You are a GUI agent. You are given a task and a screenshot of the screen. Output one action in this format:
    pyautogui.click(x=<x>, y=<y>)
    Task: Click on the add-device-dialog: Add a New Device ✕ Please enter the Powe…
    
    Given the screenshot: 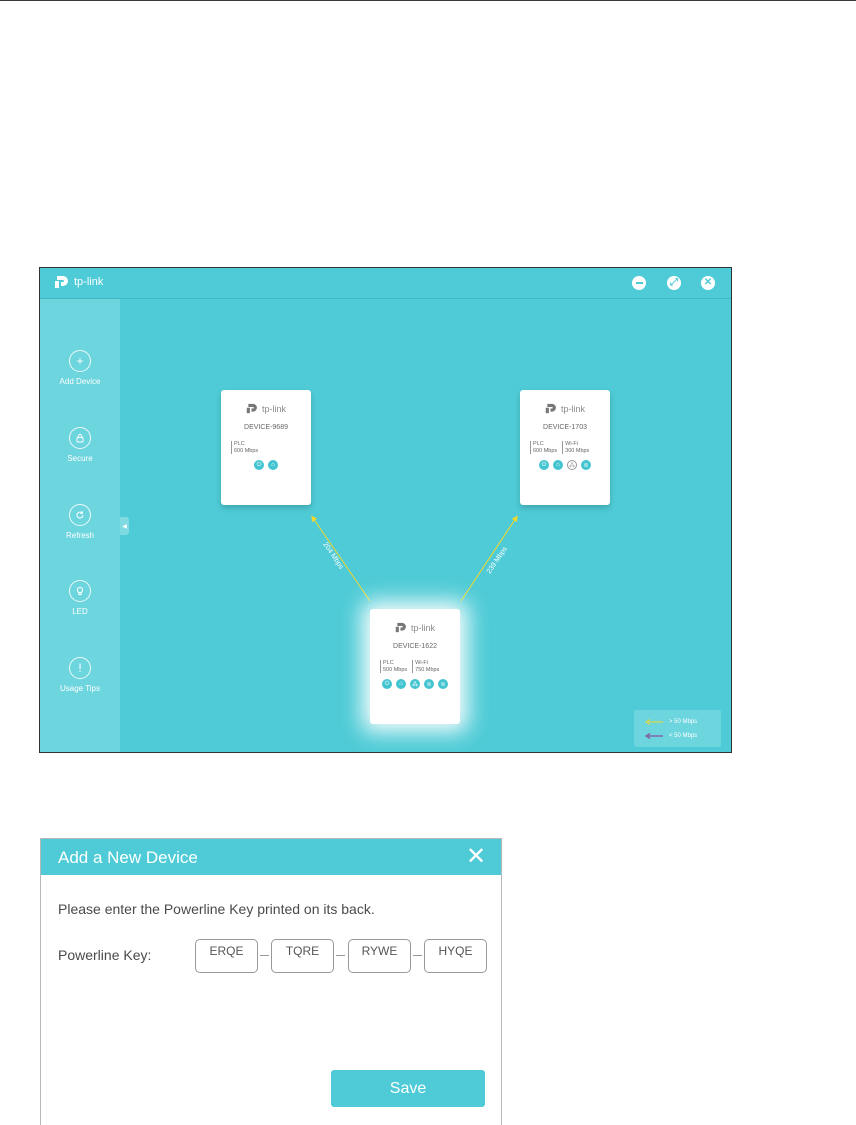 What is the action you would take?
    pyautogui.click(x=271, y=981)
    